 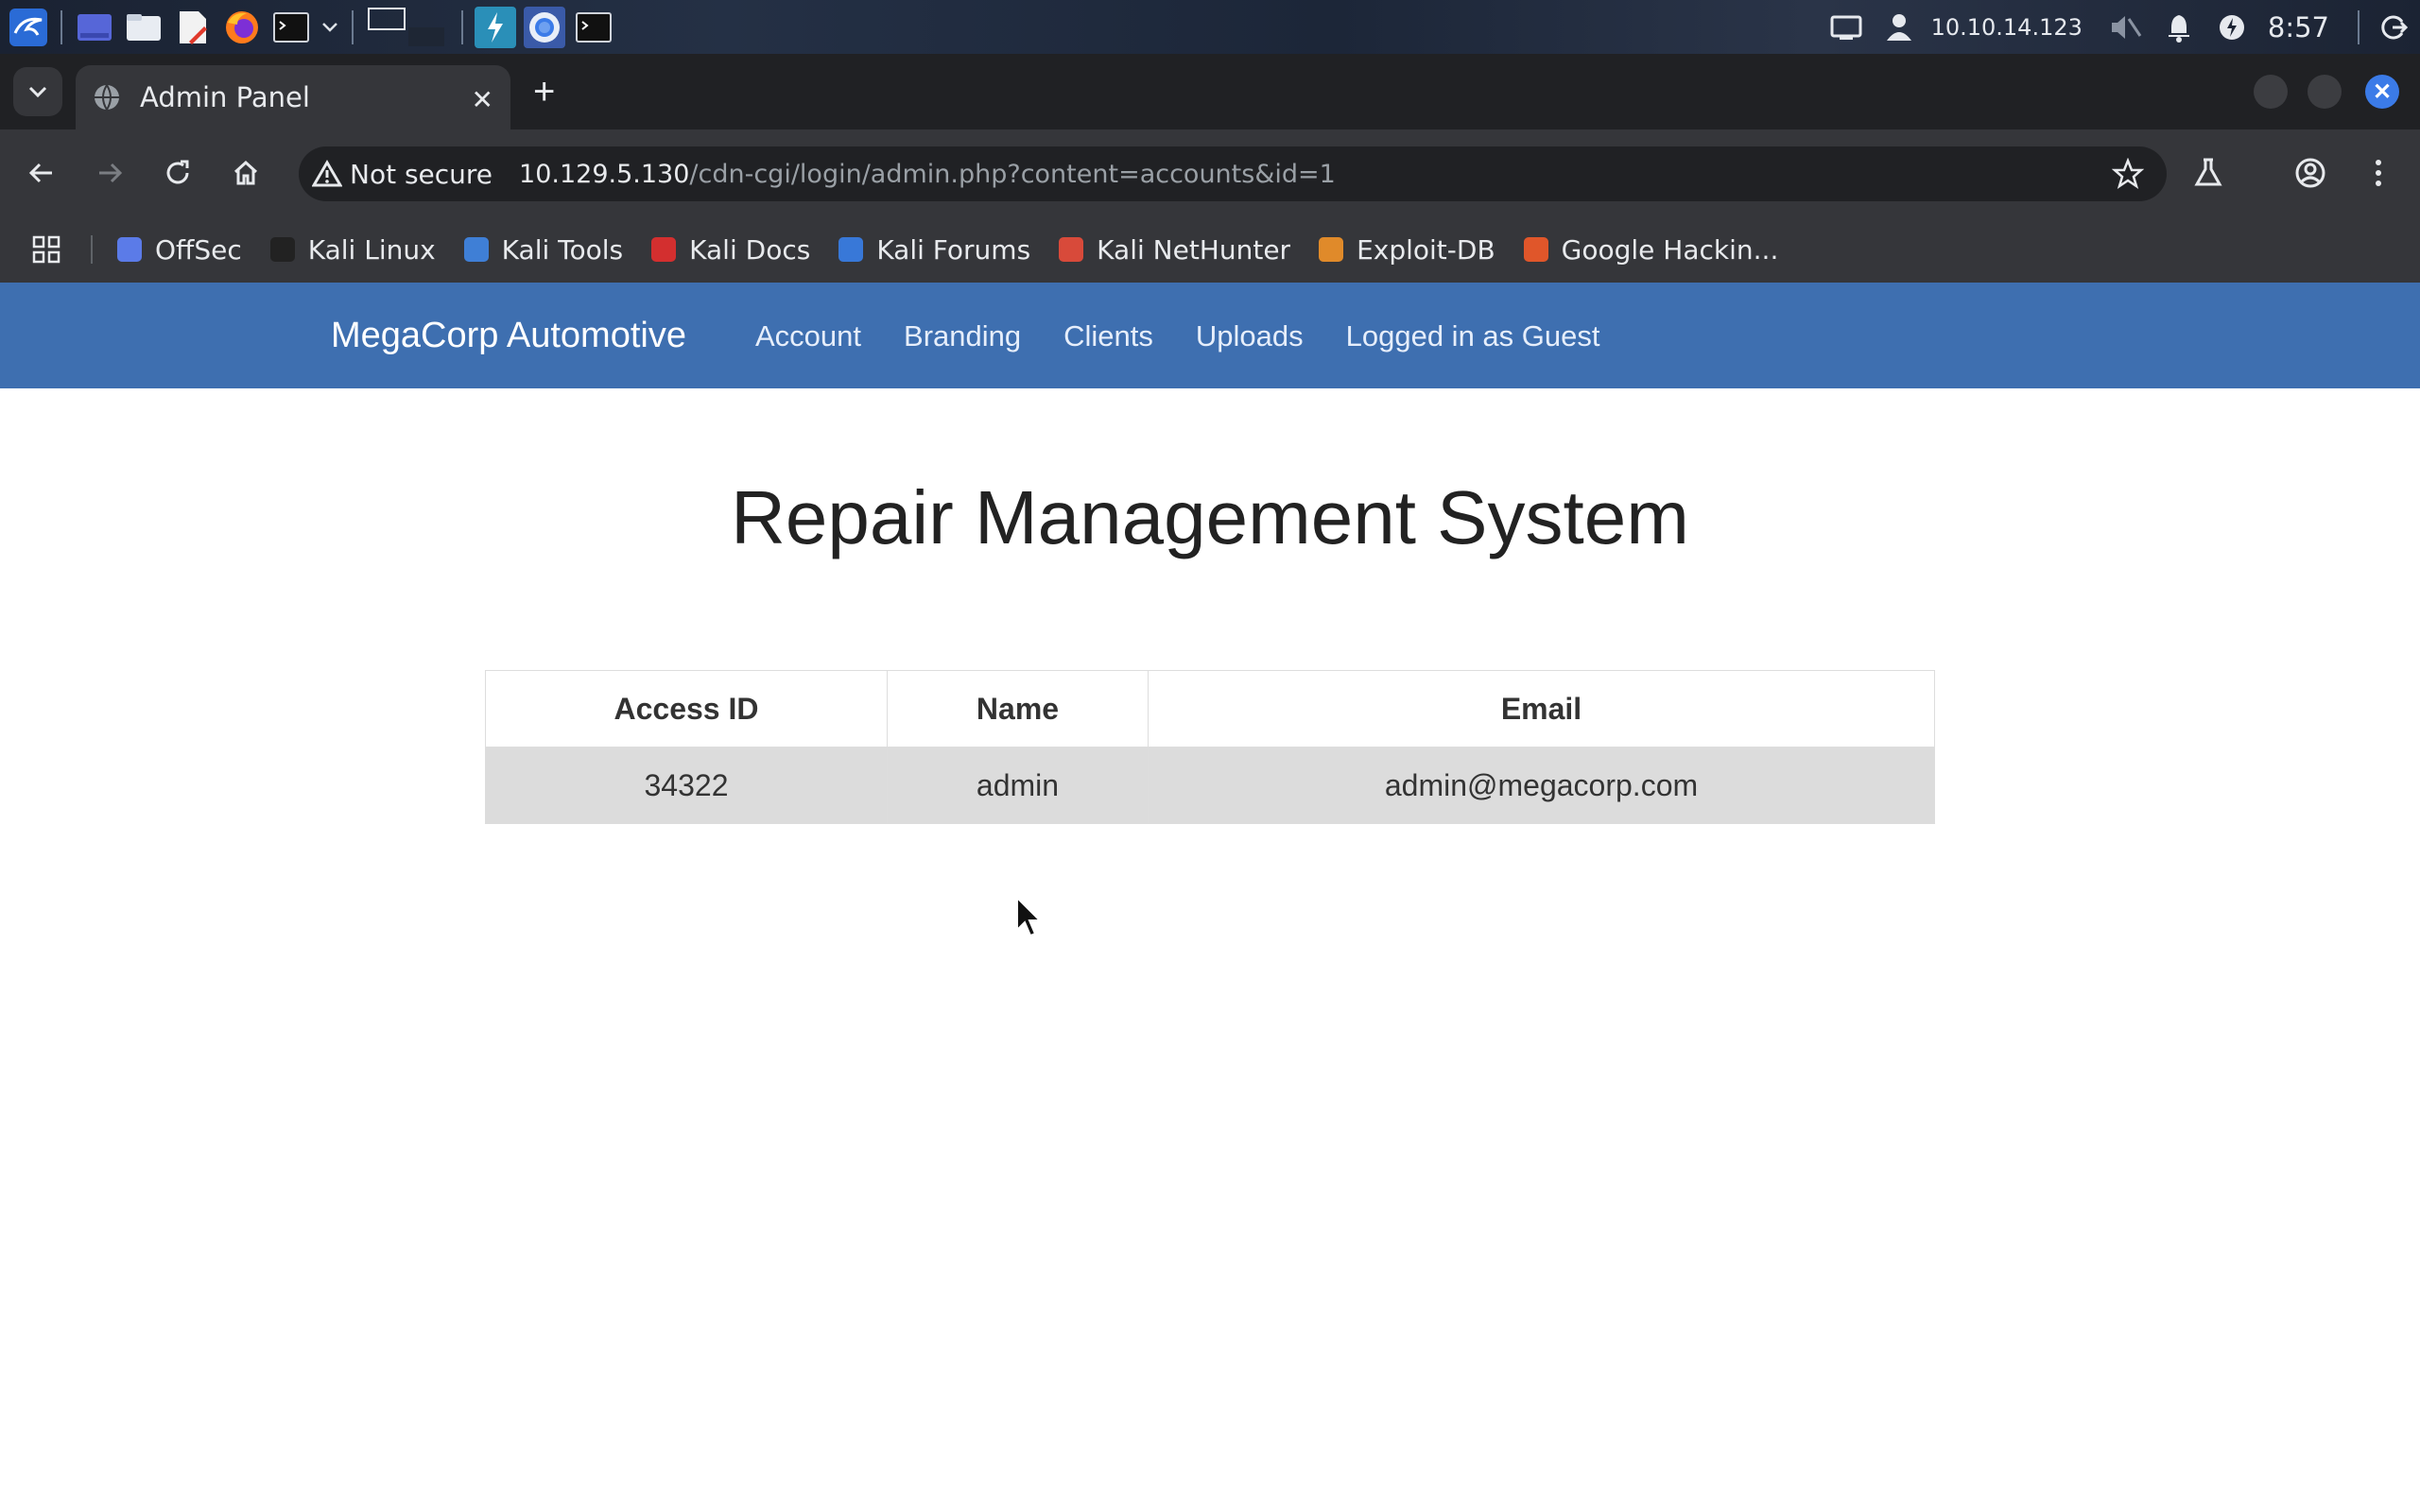 I want to click on bookmark-item: Kali Forums, so click(x=934, y=250).